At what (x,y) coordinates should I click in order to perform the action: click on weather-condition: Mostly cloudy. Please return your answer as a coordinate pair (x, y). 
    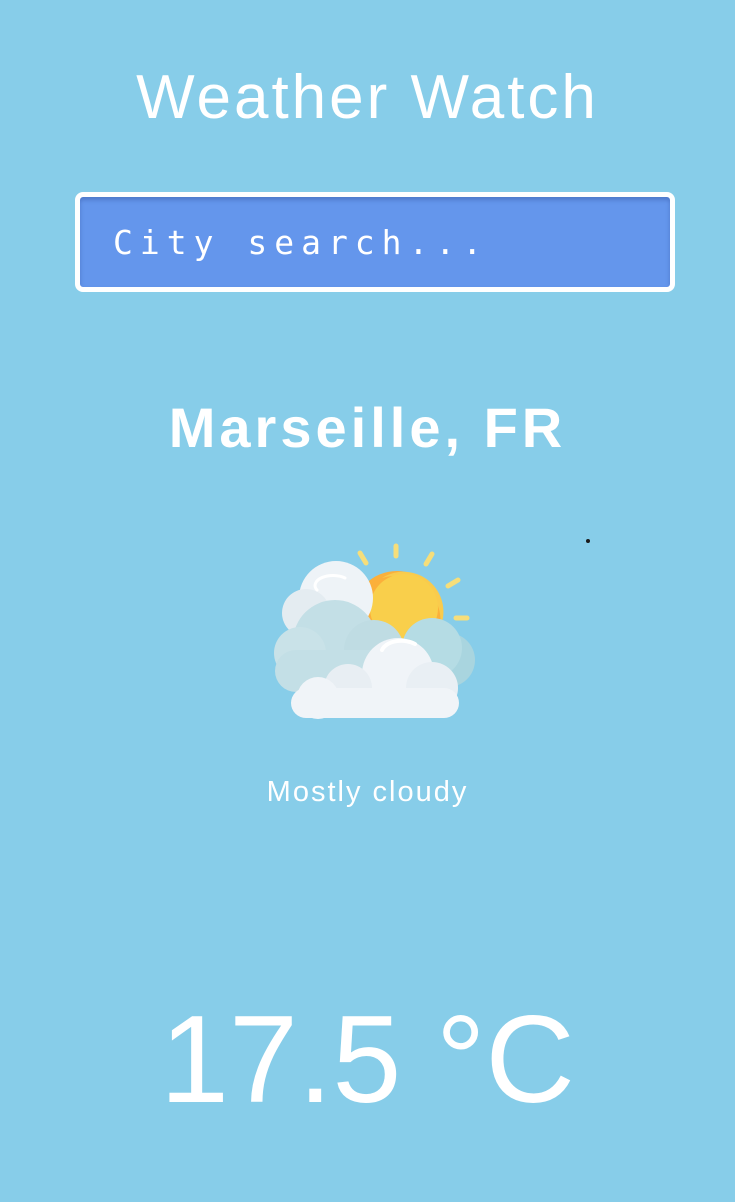
    Looking at the image, I should click on (367, 792).